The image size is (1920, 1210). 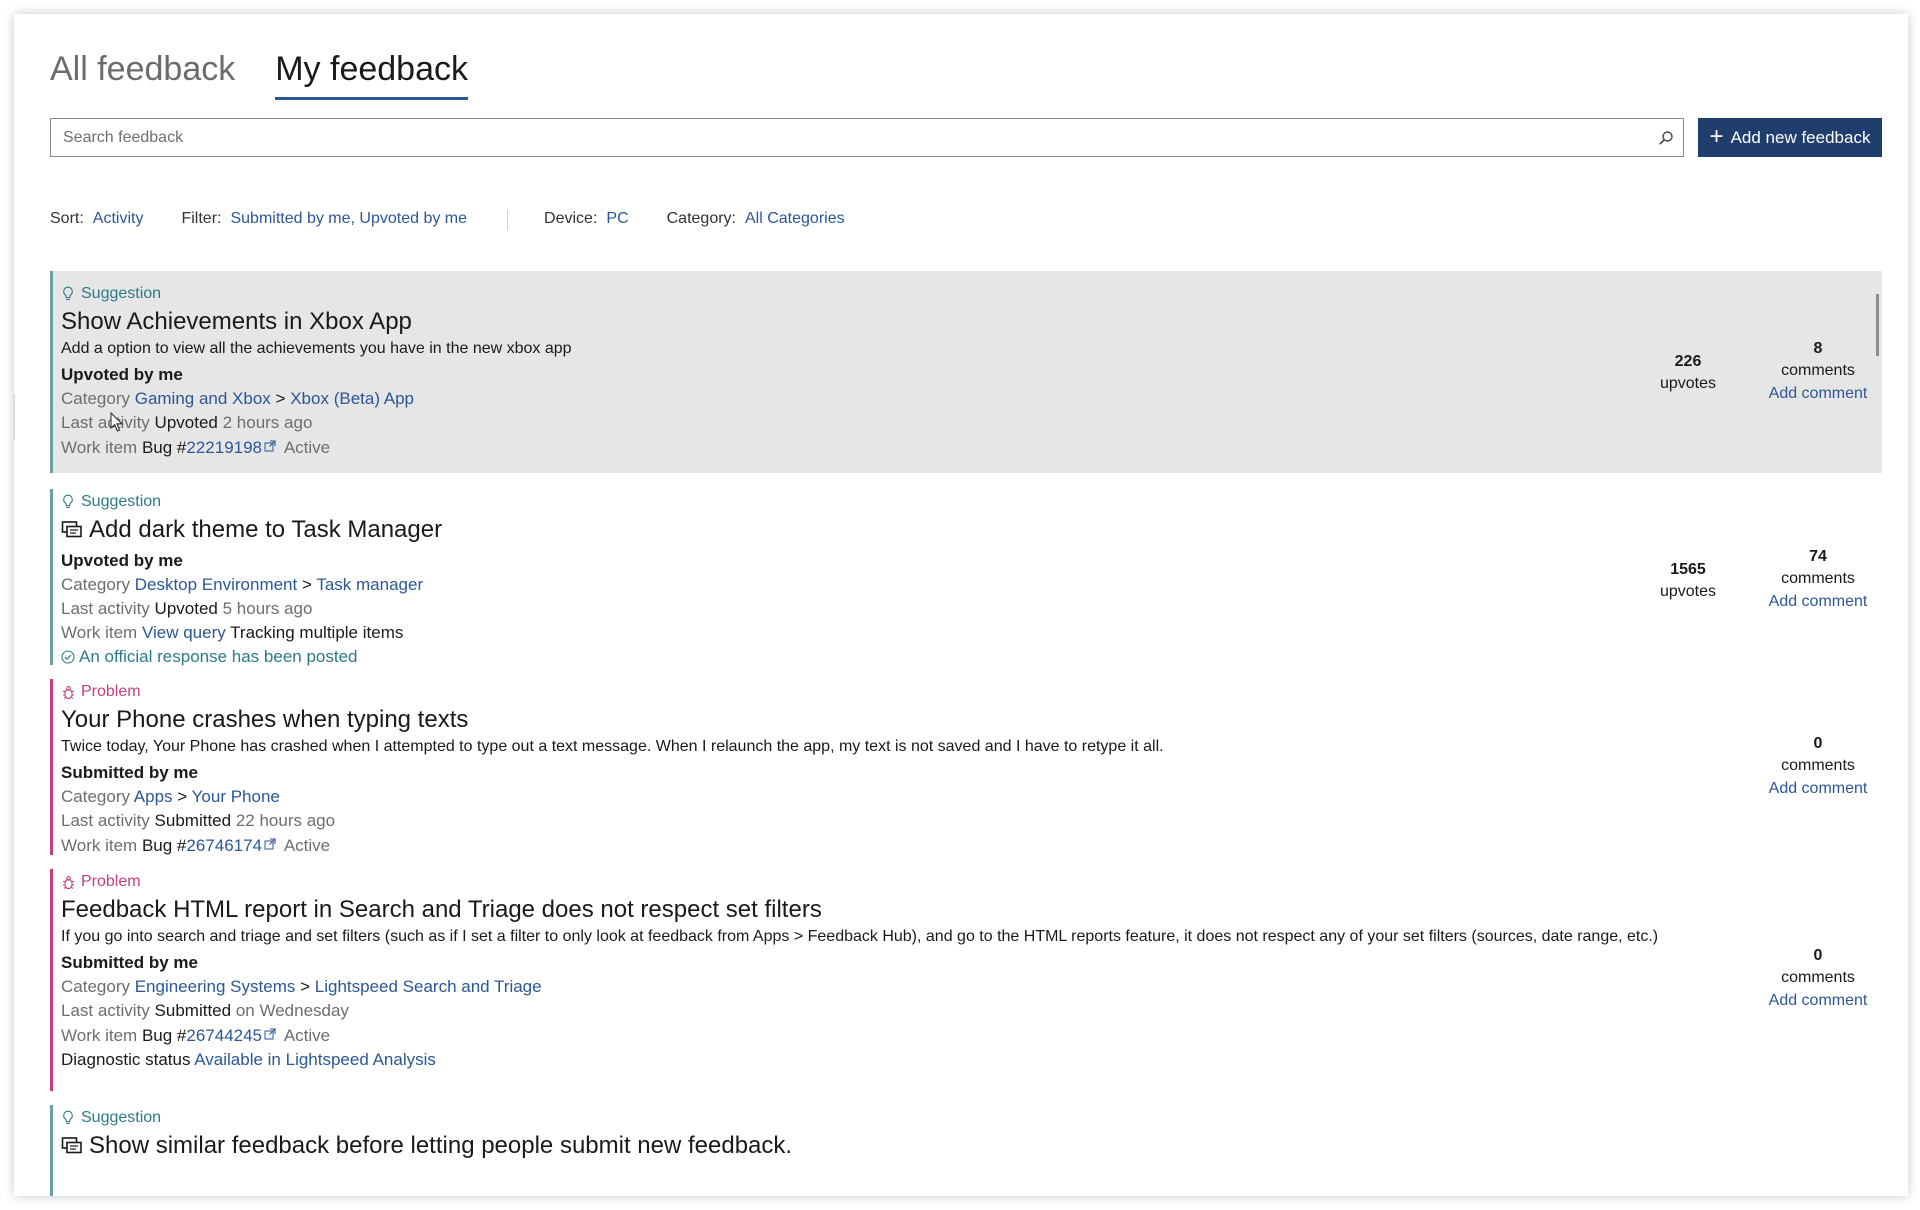 I want to click on feedback-title-text: Add dark theme to Task Manager, so click(x=266, y=529).